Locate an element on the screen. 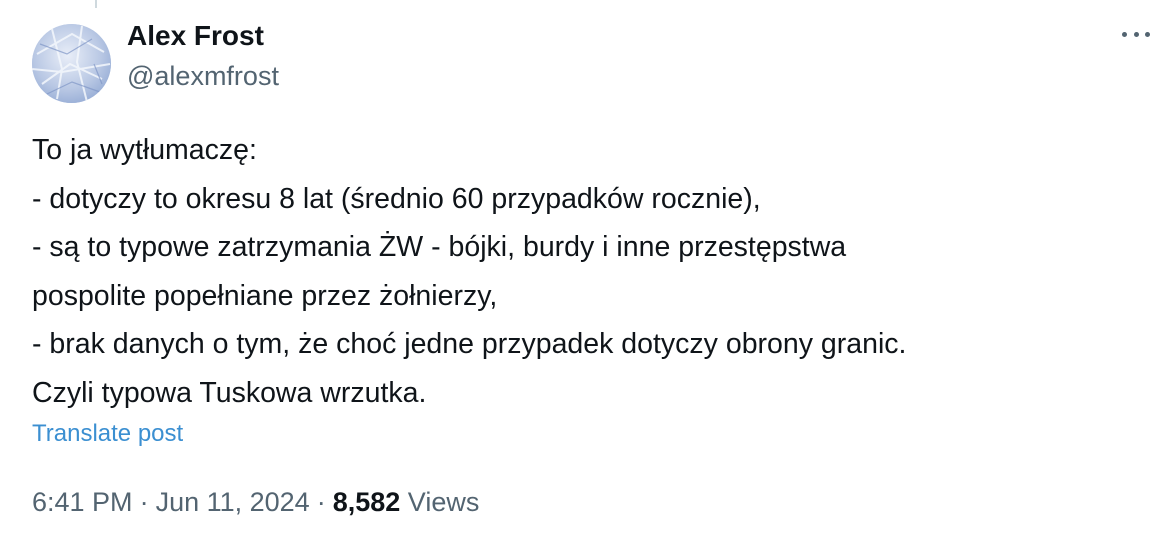  ice-crystal-avatar-icon is located at coordinates (71, 63).